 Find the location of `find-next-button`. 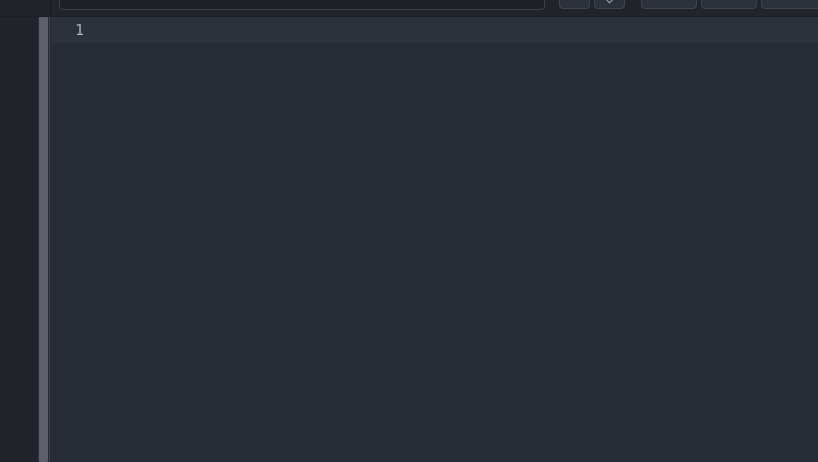

find-next-button is located at coordinates (609, 4).